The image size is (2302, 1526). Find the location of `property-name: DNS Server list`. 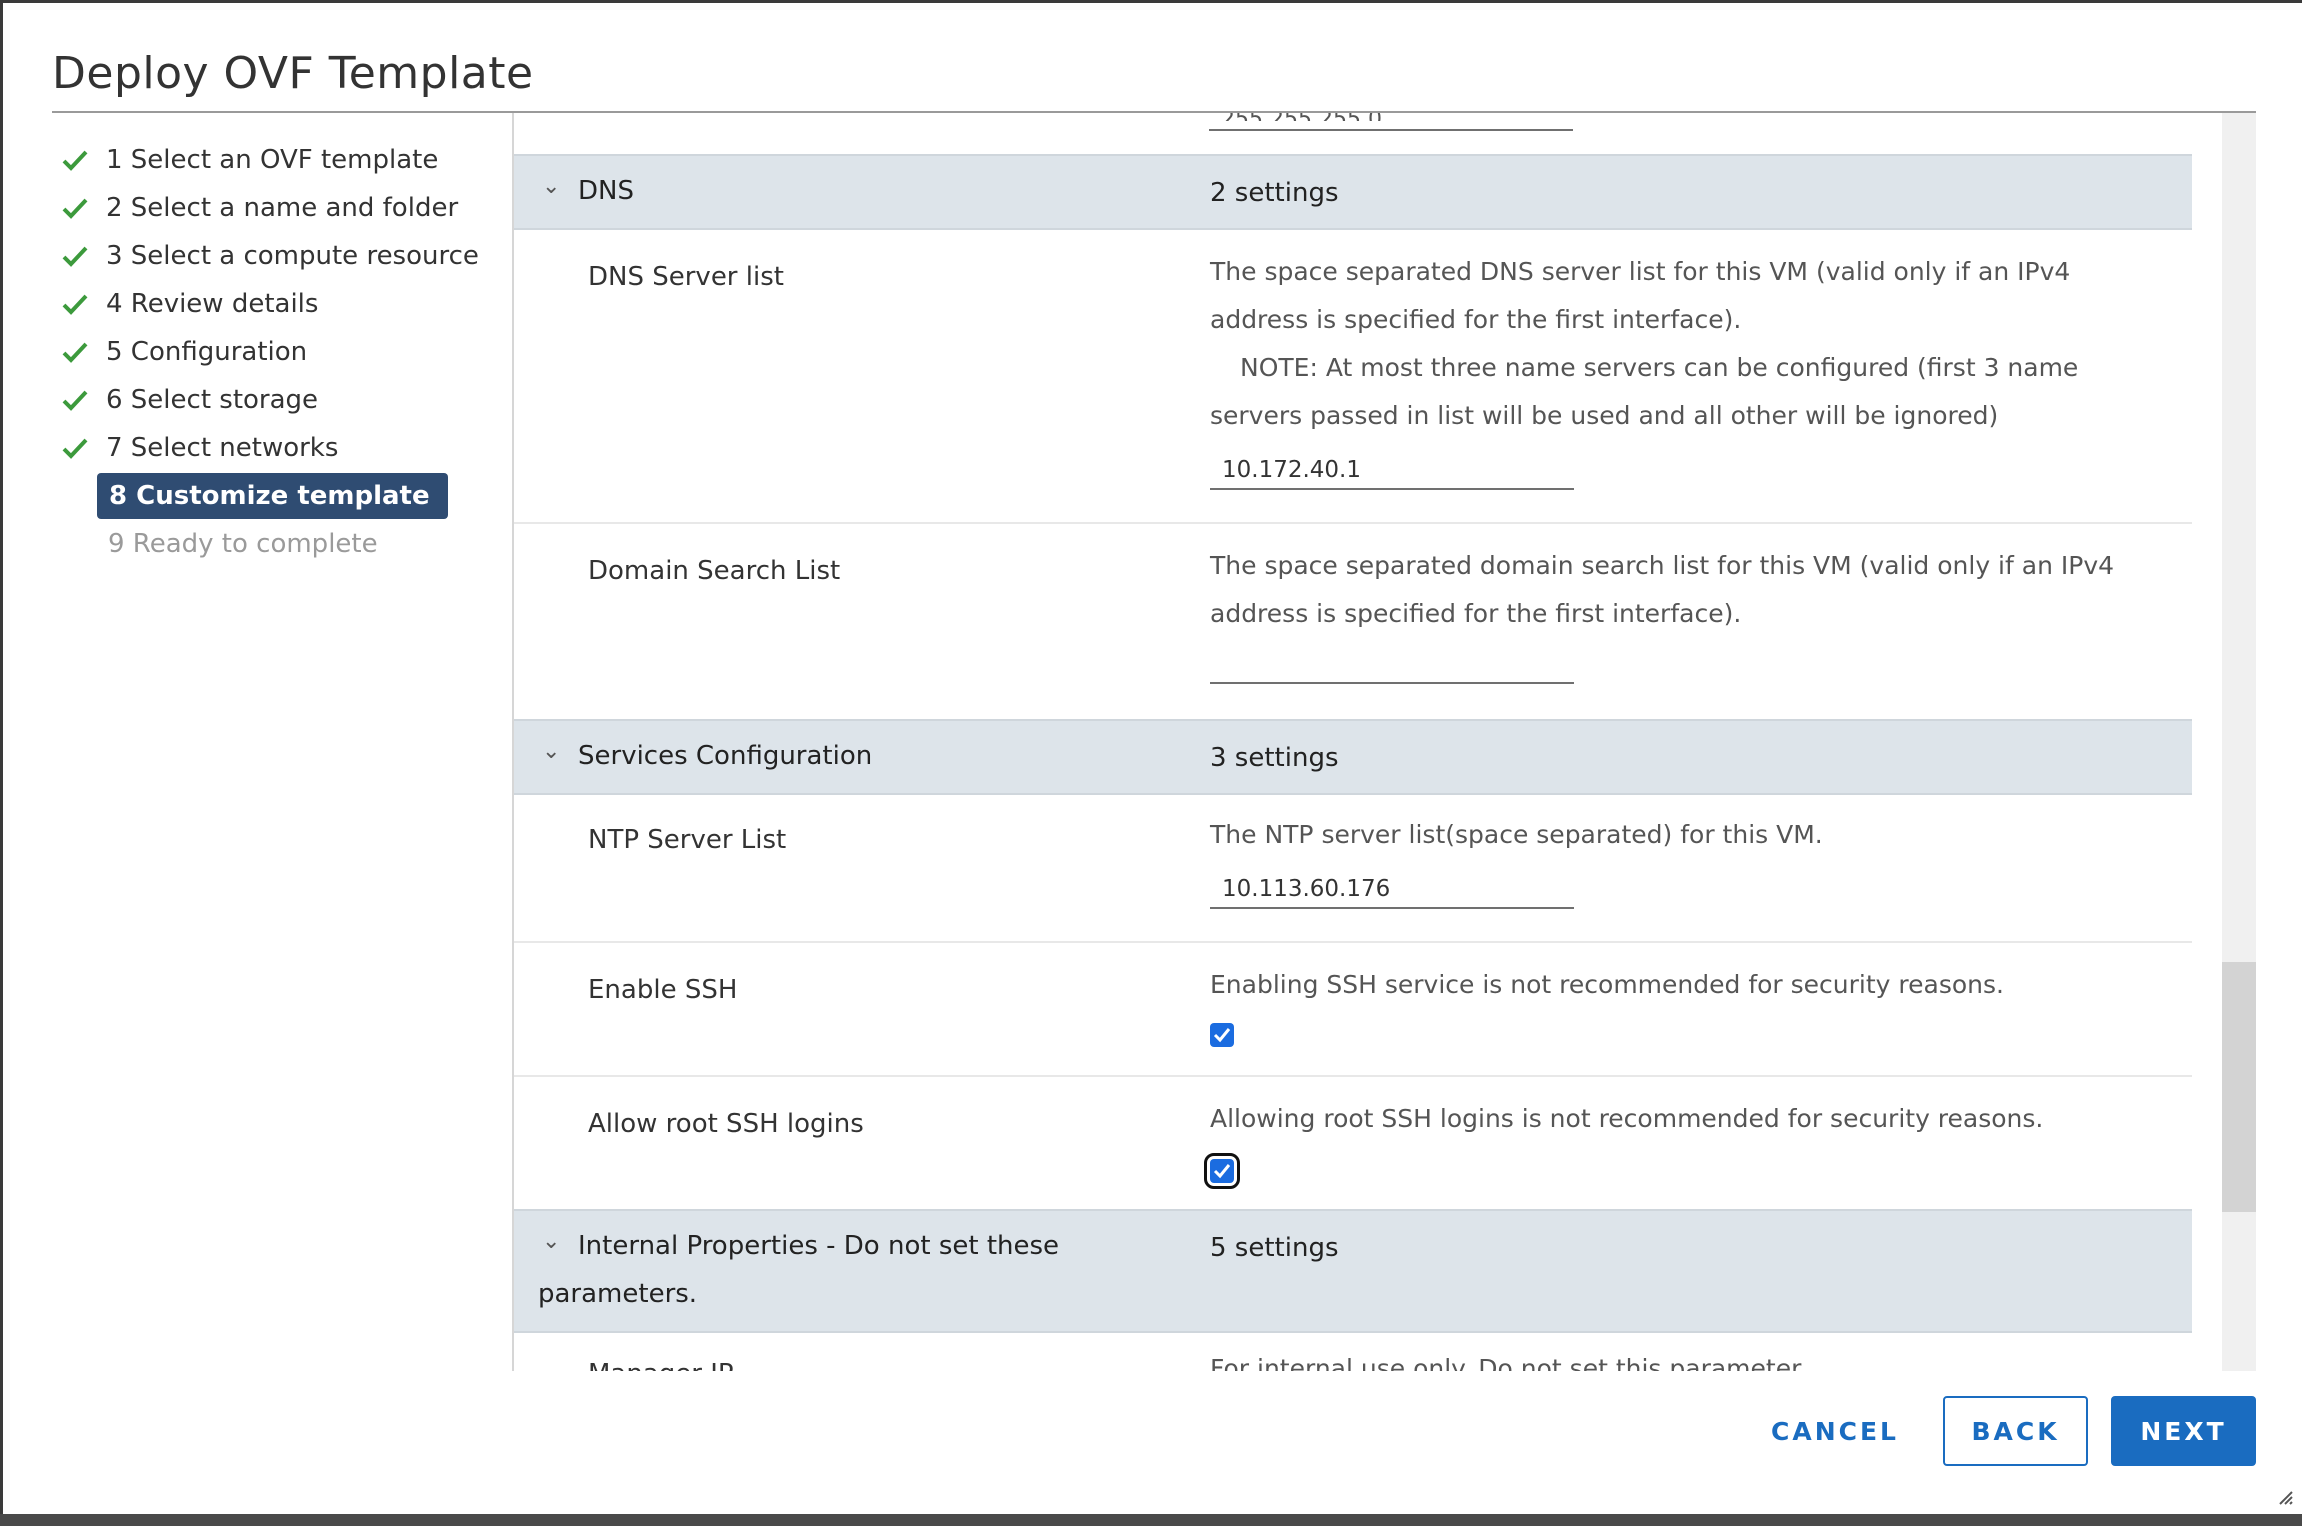

property-name: DNS Server list is located at coordinates (686, 277).